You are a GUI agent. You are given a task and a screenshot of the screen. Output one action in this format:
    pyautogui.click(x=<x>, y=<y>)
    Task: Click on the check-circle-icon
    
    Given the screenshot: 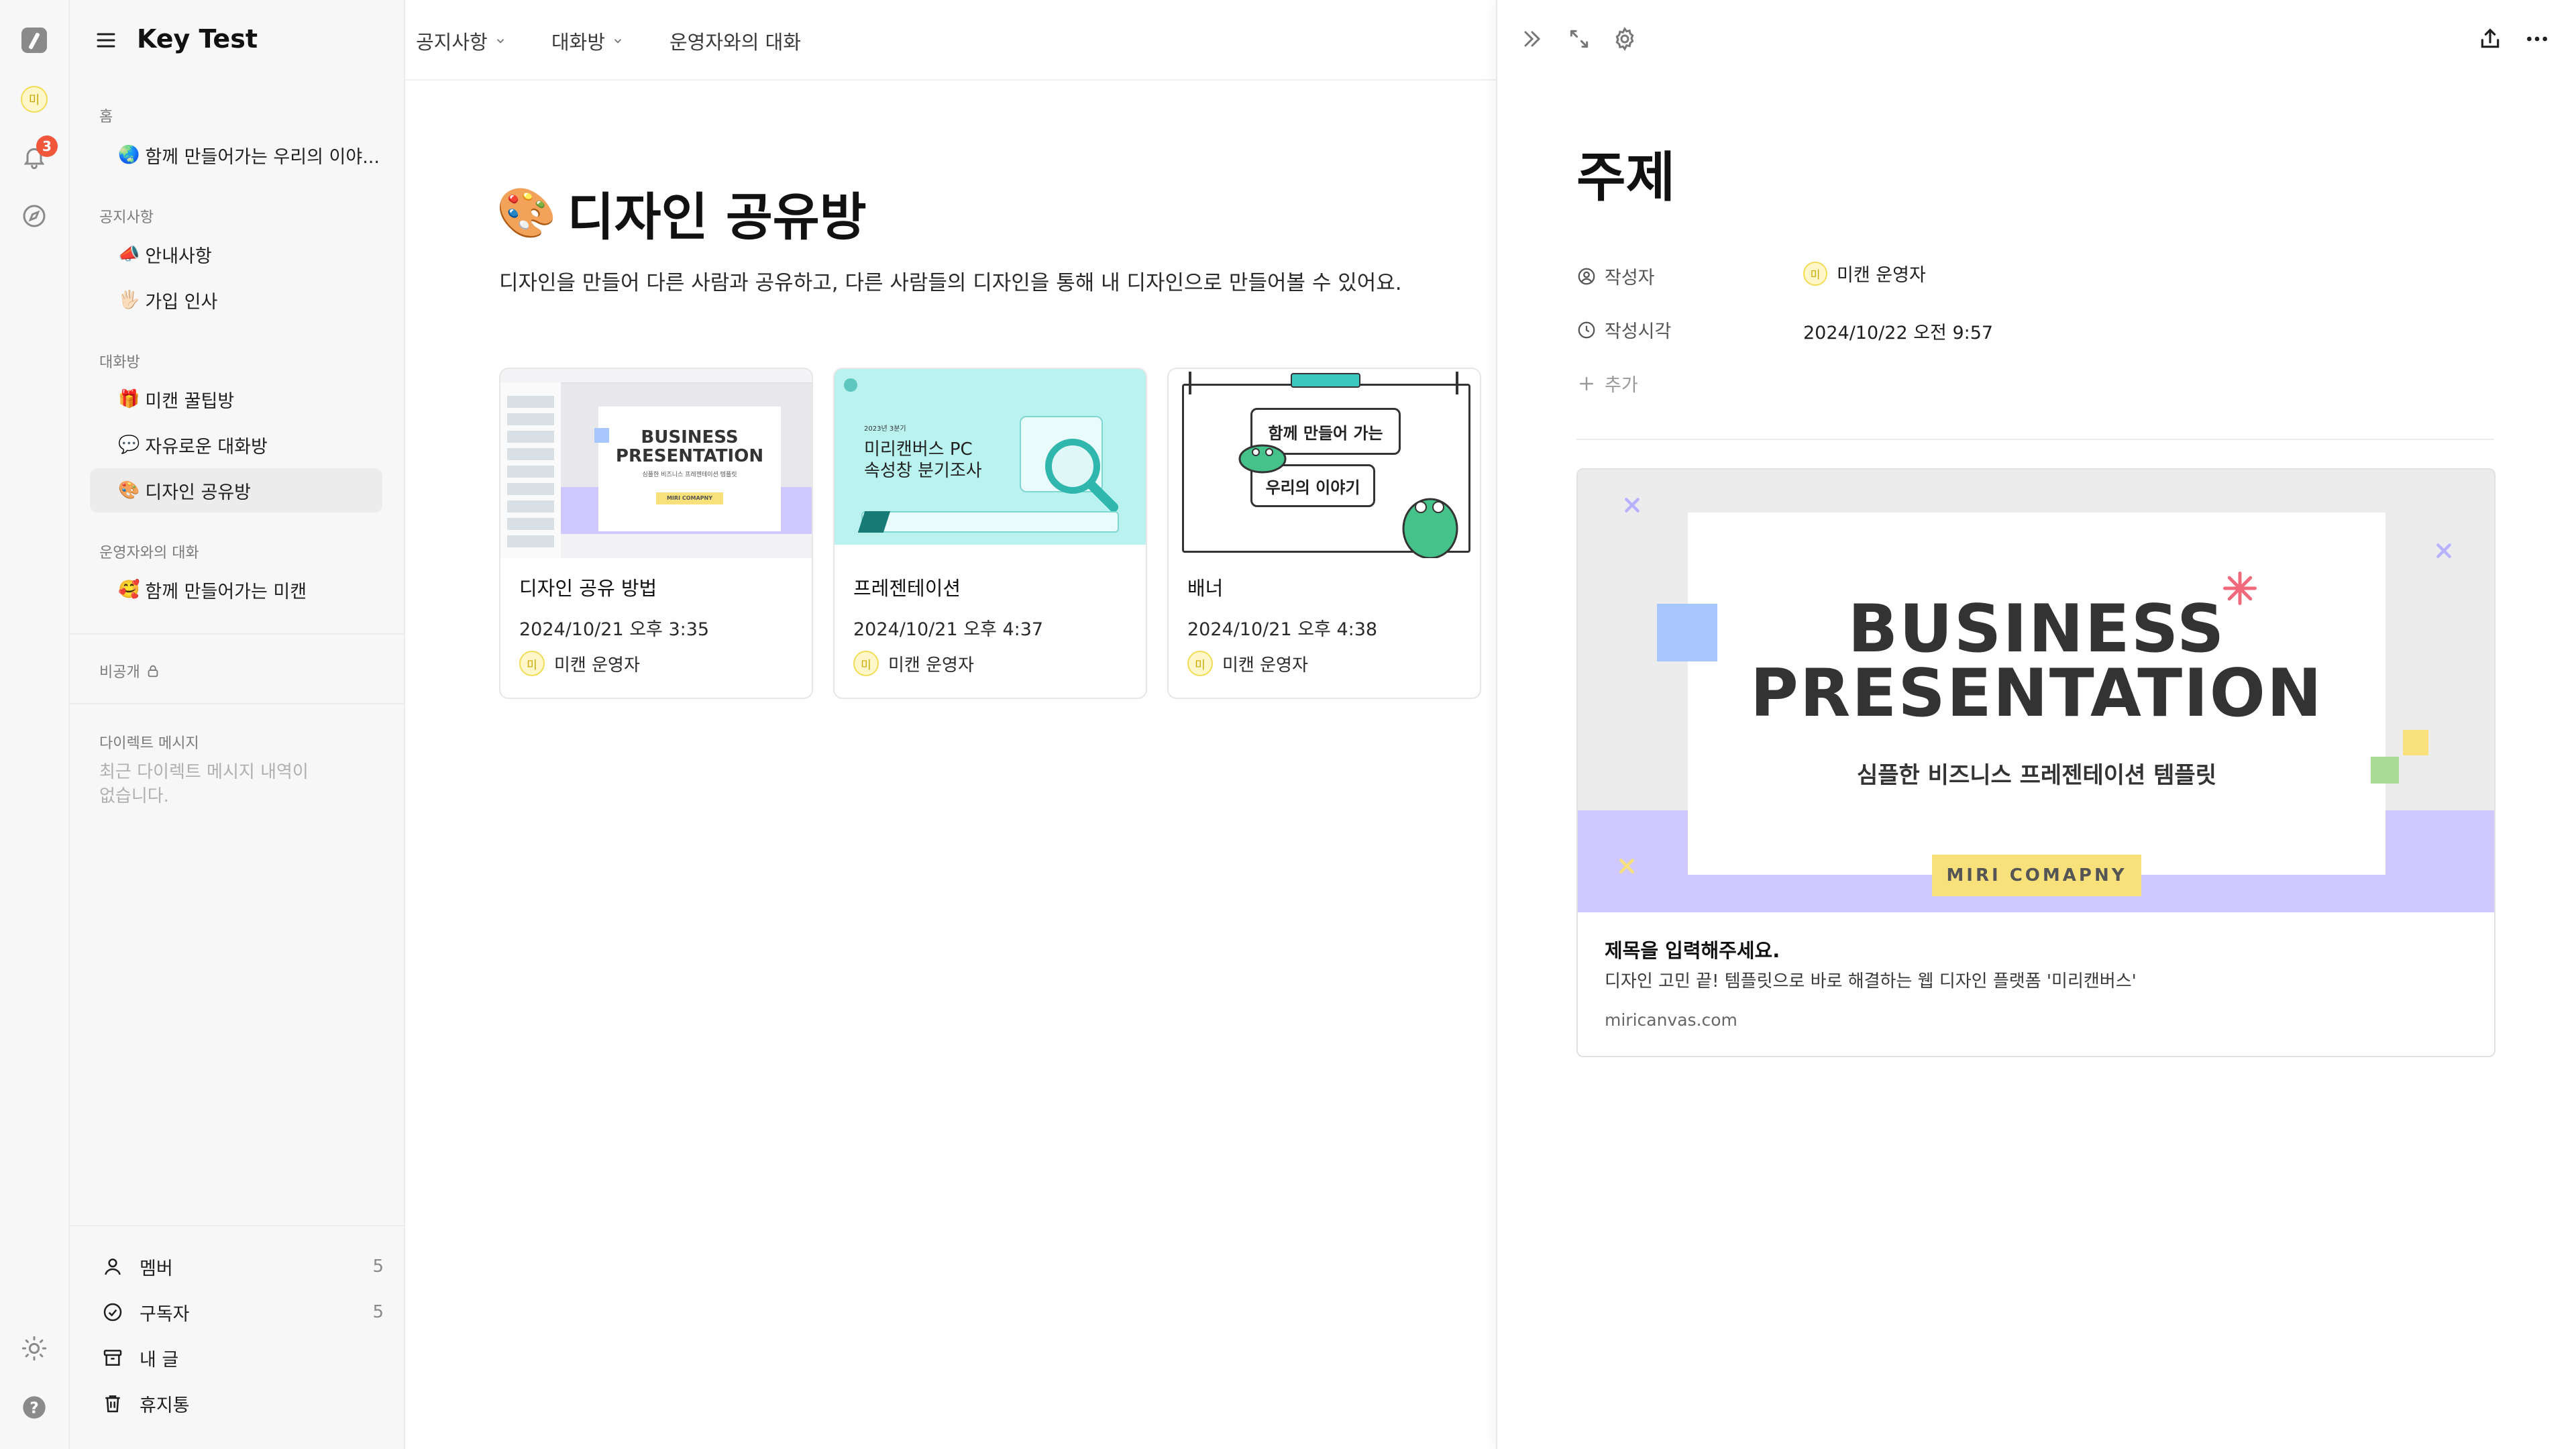 What is the action you would take?
    pyautogui.click(x=112, y=1312)
    